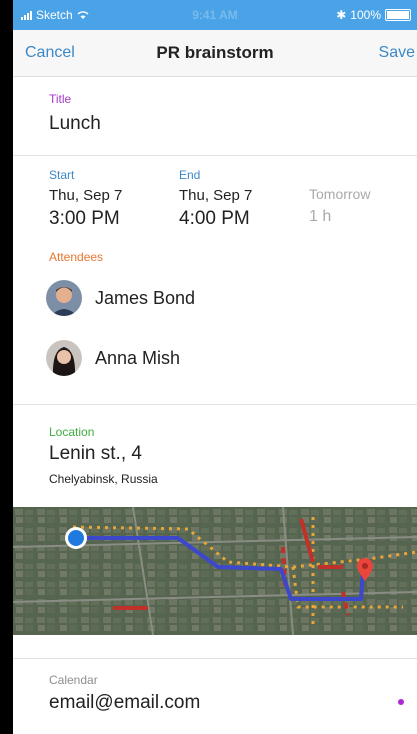 The image size is (417, 734). I want to click on start-date: Thu, Sep 7, so click(85, 195).